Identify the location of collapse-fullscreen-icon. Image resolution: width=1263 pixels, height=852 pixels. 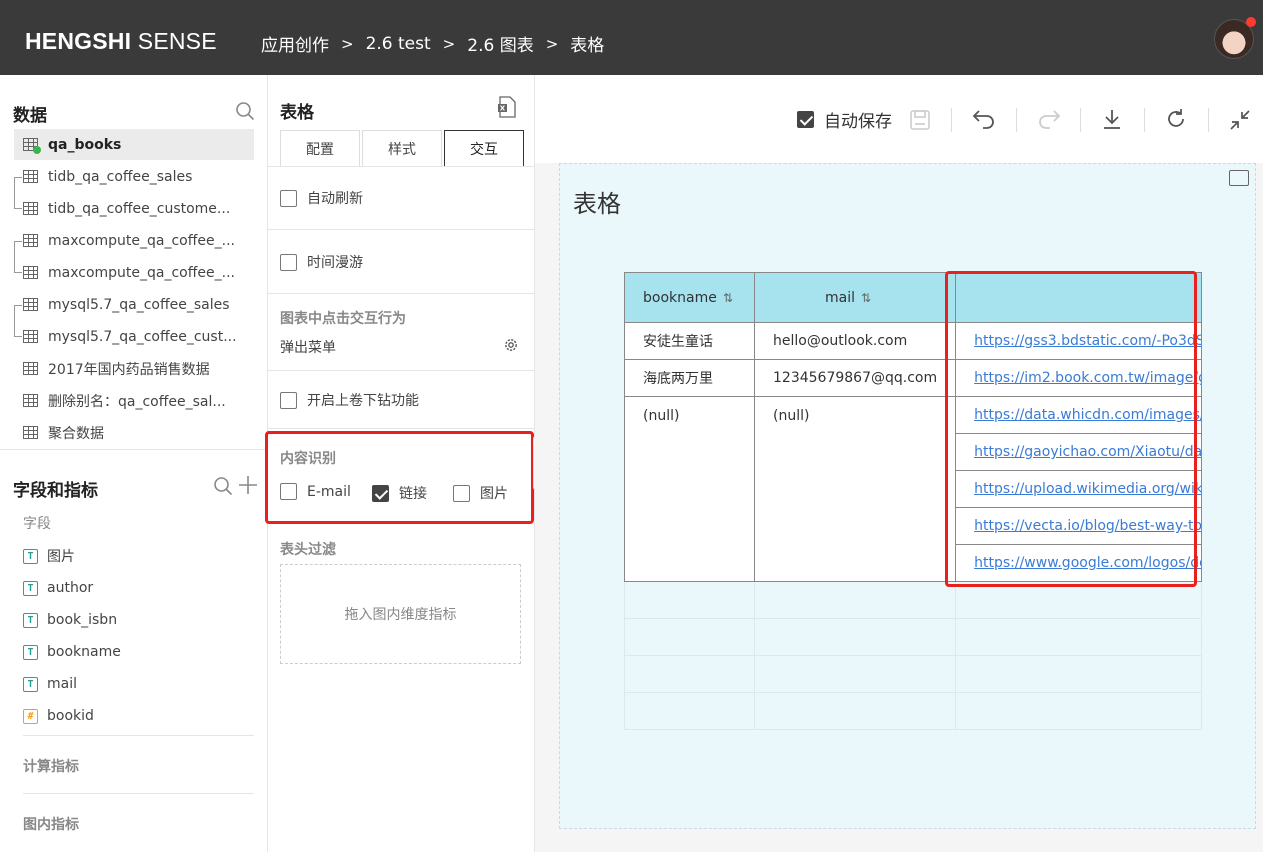
(1240, 120).